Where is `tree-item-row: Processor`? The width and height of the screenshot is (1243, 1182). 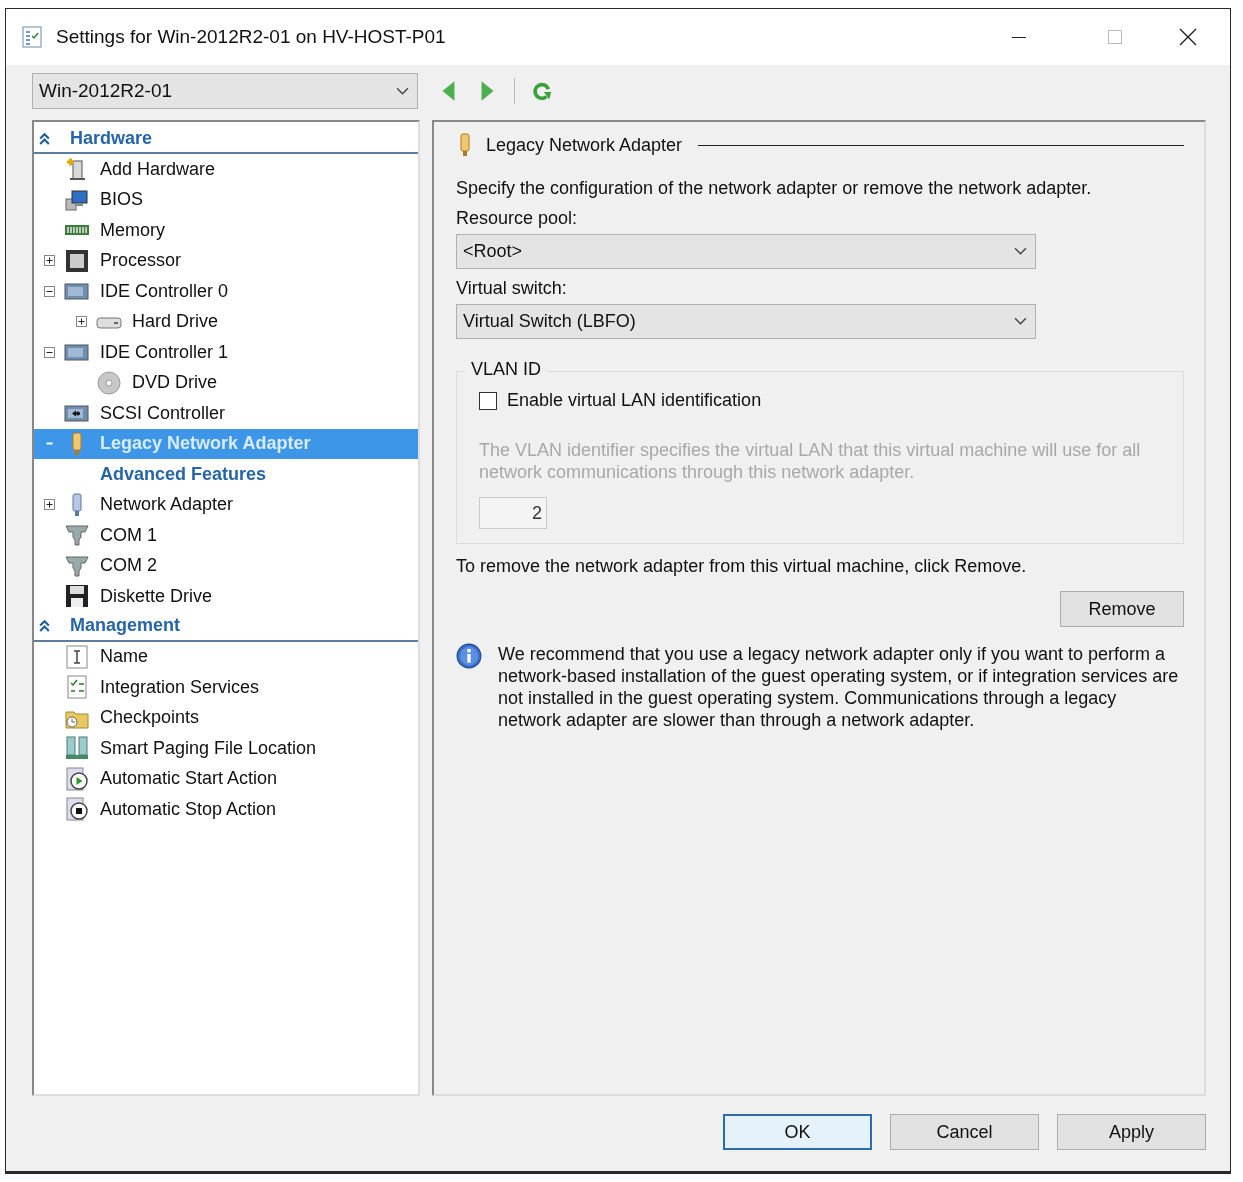
tree-item-row: Processor is located at coordinates (226, 260).